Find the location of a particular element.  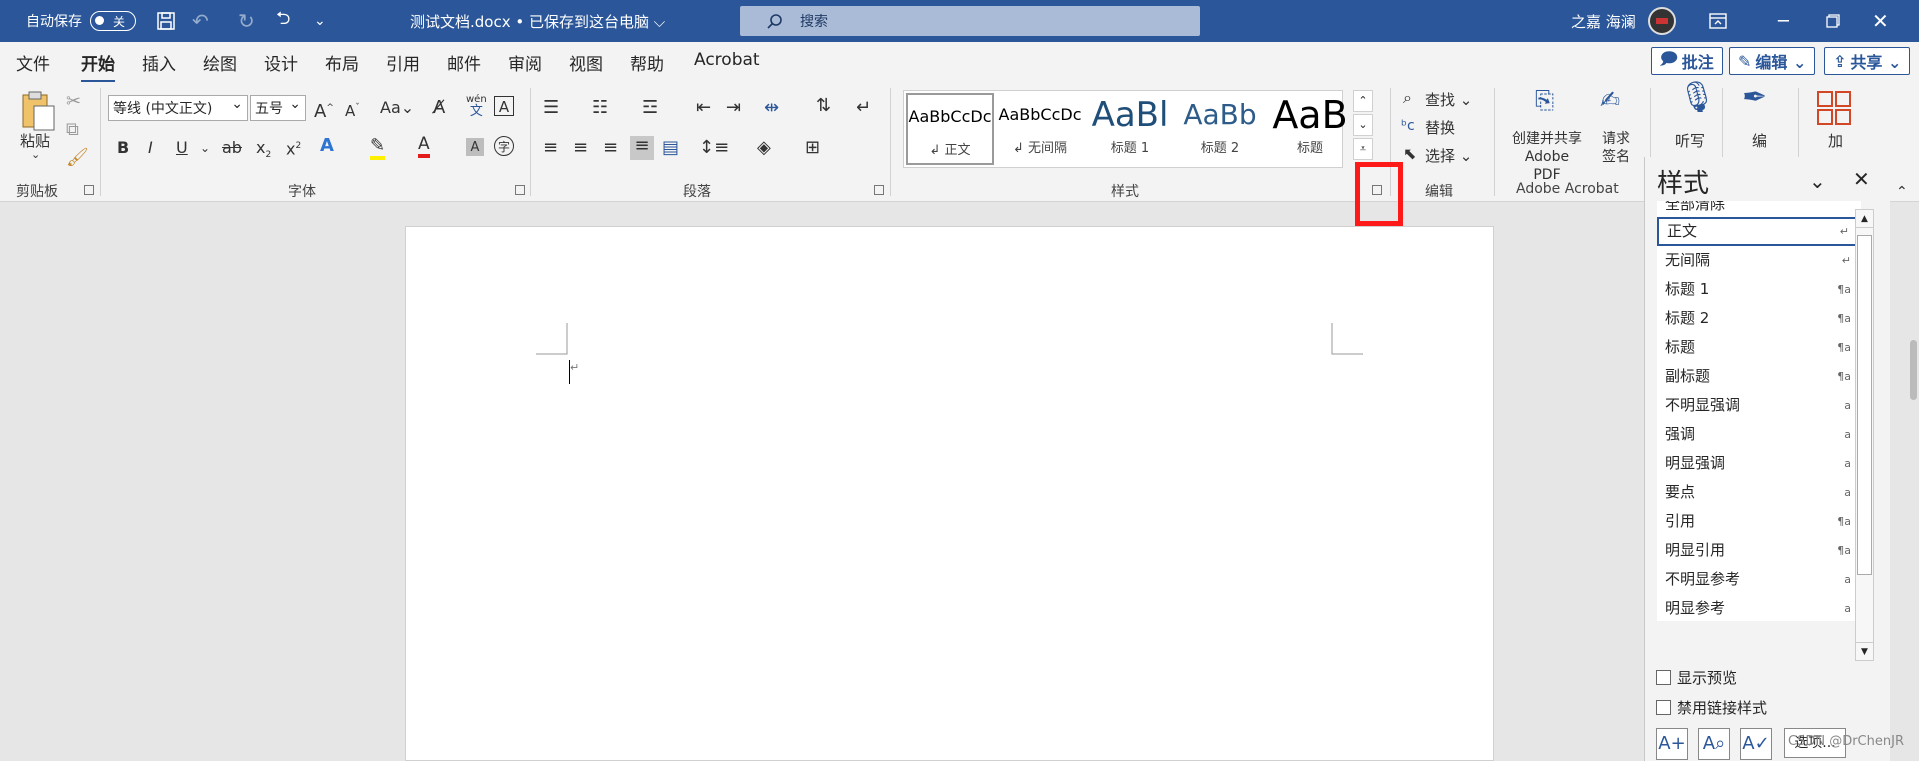

chinese-layout-icon: ⇹ is located at coordinates (771, 108).